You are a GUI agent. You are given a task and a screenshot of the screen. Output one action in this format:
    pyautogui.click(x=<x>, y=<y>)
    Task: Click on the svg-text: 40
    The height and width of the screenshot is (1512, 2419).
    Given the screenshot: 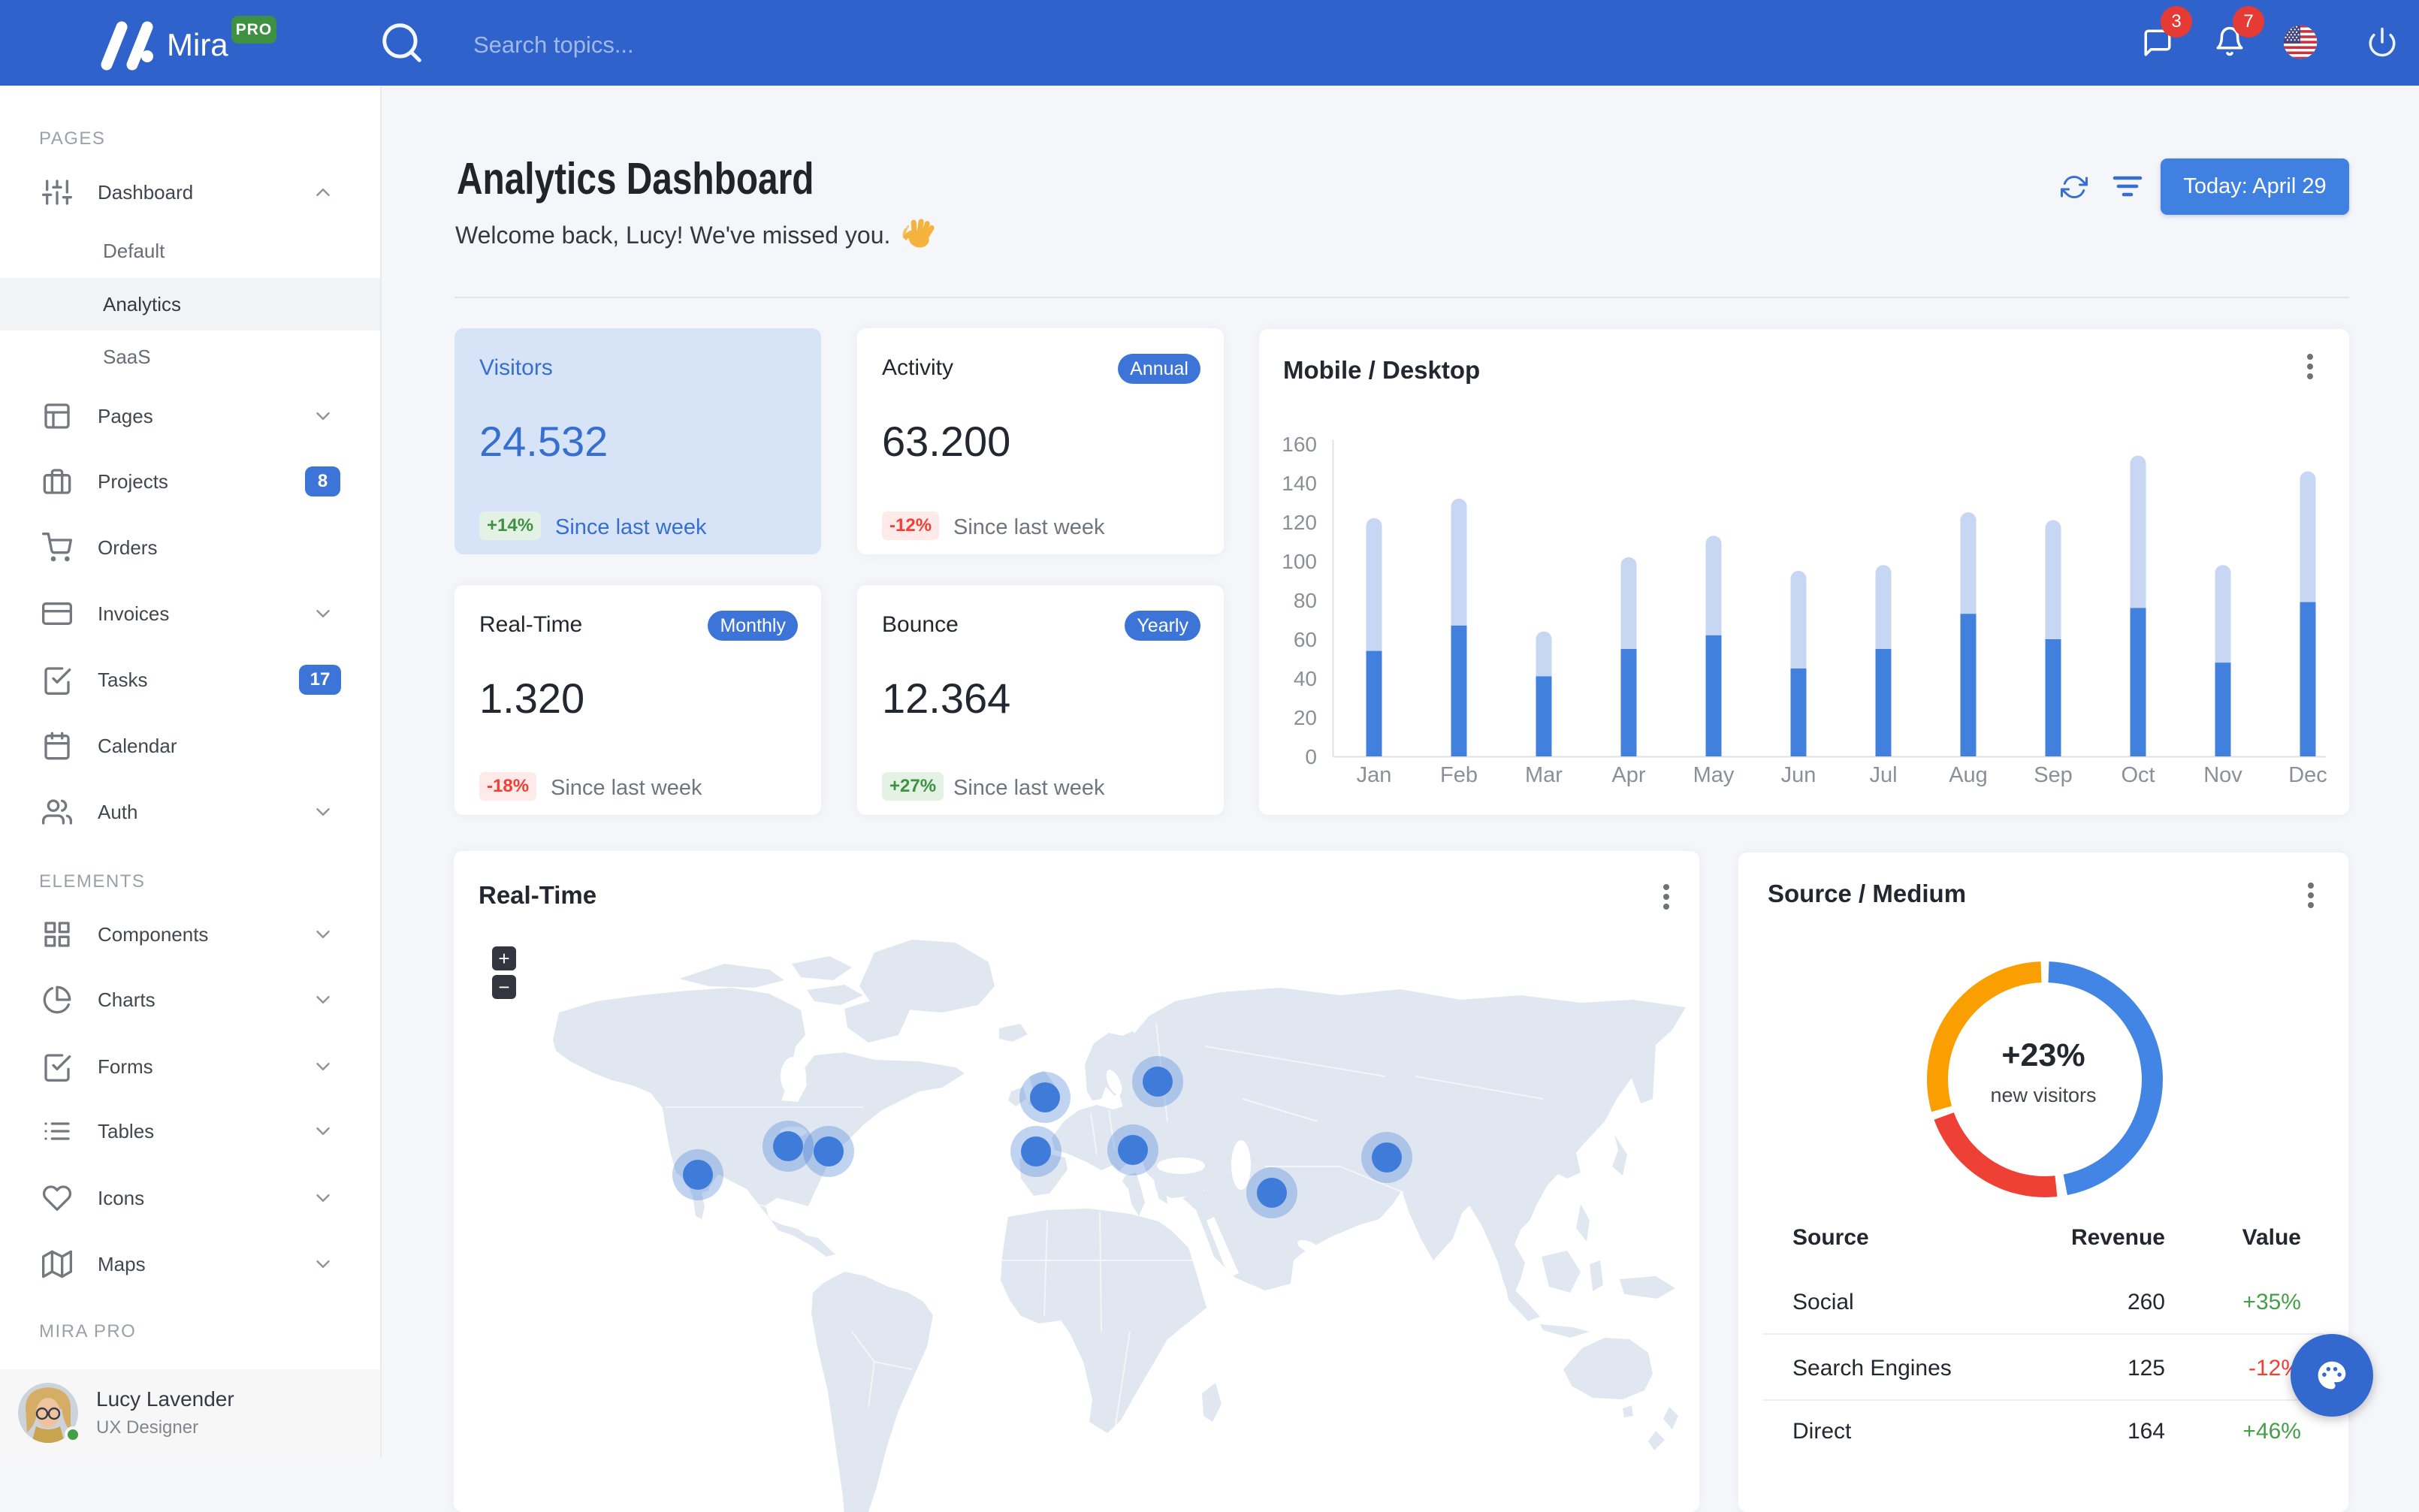 What is the action you would take?
    pyautogui.click(x=1306, y=678)
    